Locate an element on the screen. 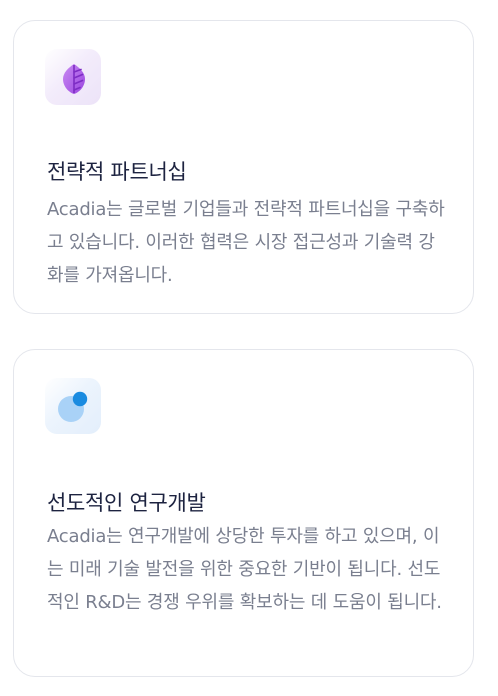 This screenshot has width=498, height=696. leaf-icon is located at coordinates (74, 79).